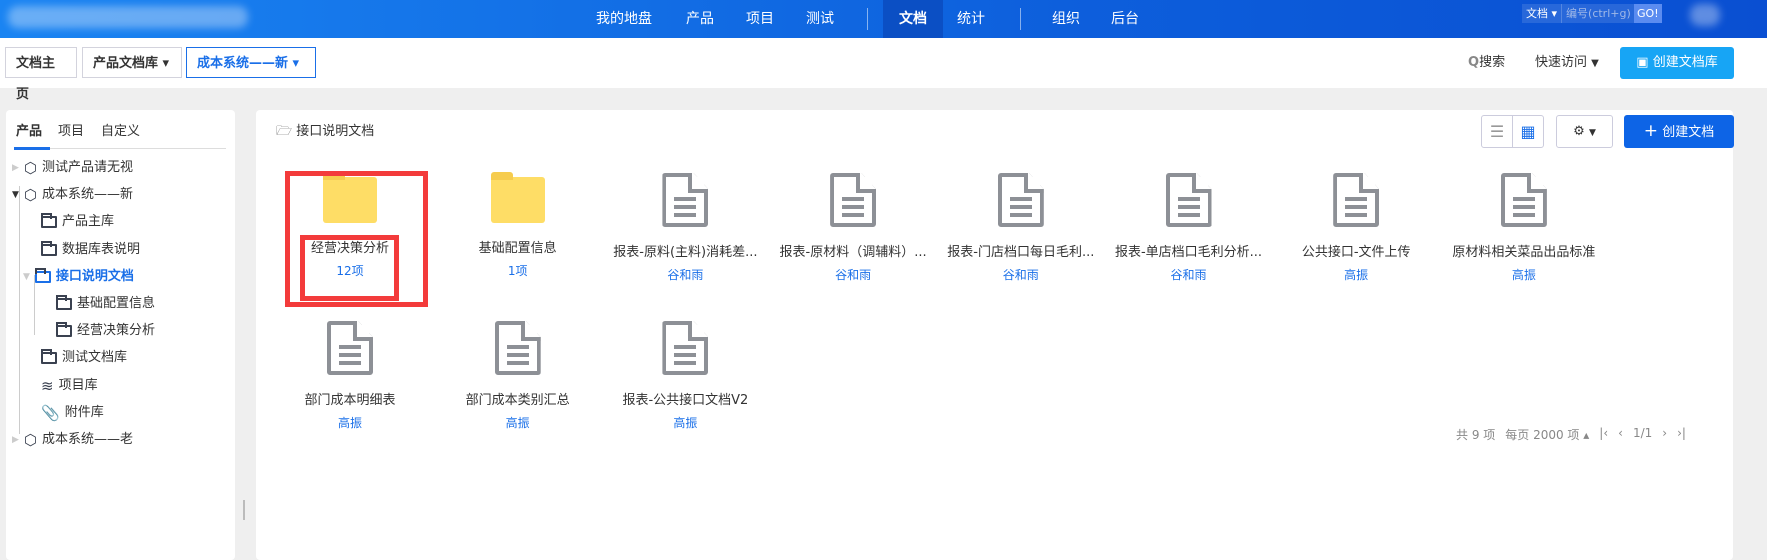 The width and height of the screenshot is (1767, 560). Describe the element at coordinates (84, 412) in the screenshot. I see `tree-item-label: 附件库` at that location.